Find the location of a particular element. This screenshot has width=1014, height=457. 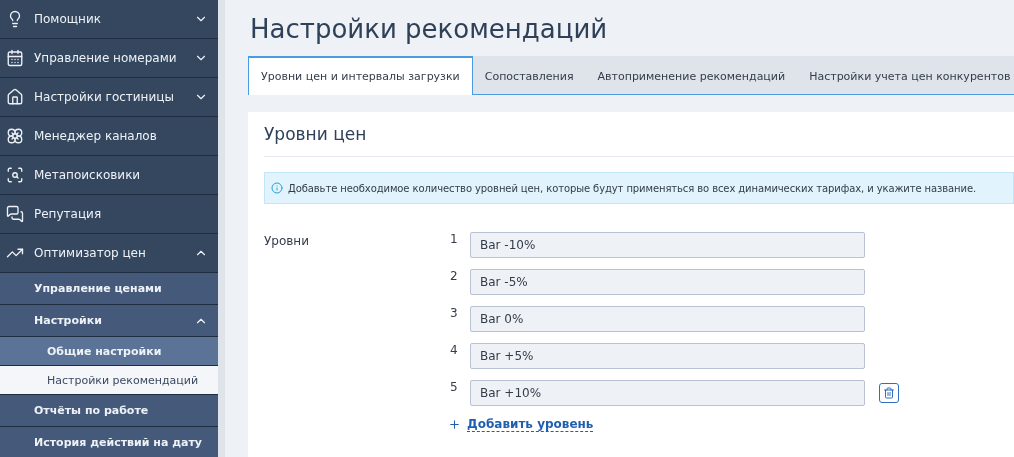

sidebar-item: Менеджер каналов is located at coordinates (109, 136).